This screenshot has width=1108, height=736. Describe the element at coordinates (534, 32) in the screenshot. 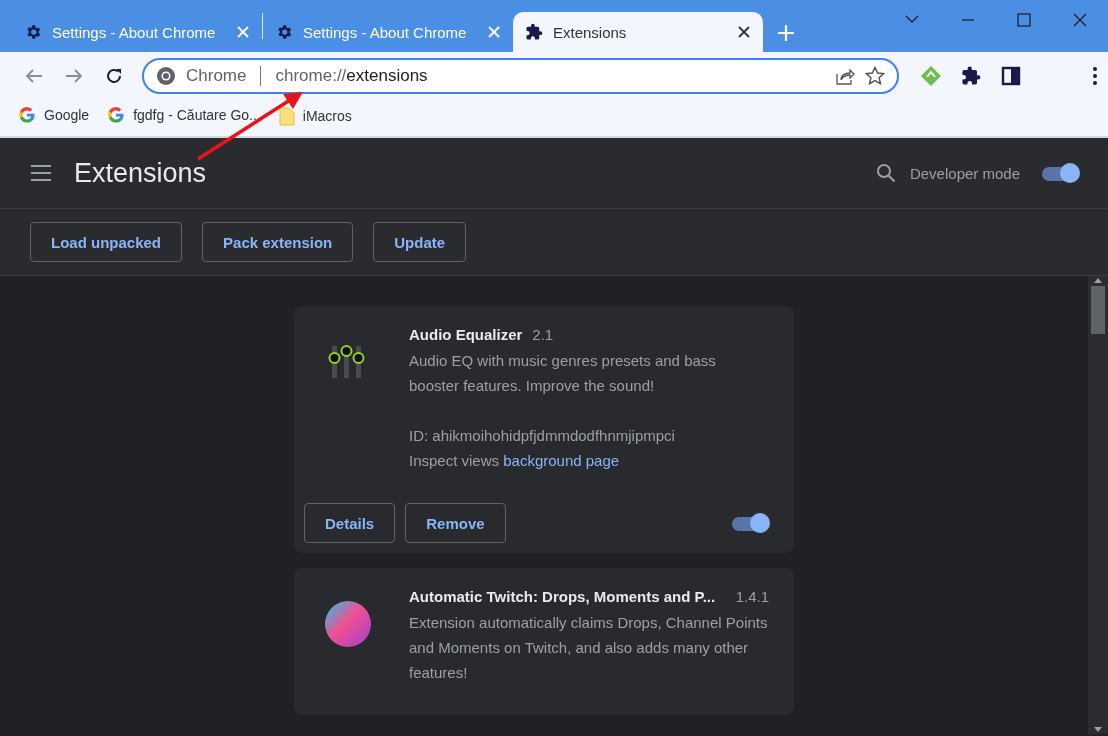

I see `puzzle-icon` at that location.